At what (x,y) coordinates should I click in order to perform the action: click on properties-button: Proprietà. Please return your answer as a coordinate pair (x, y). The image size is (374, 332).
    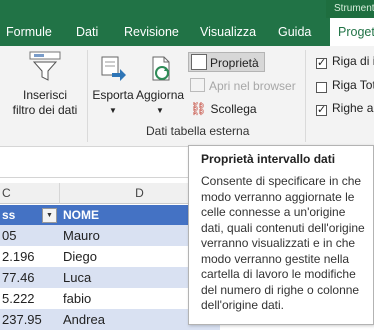
    Looking at the image, I should click on (226, 62).